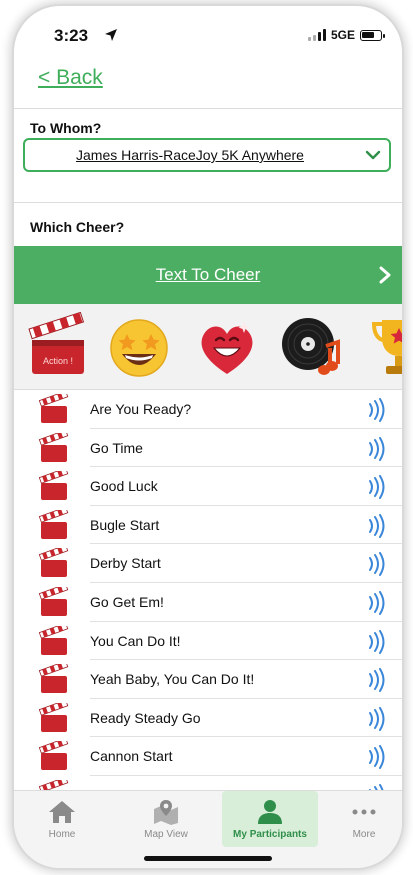 The height and width of the screenshot is (875, 413). What do you see at coordinates (111, 35) in the screenshot?
I see `location-arrow-icon` at bounding box center [111, 35].